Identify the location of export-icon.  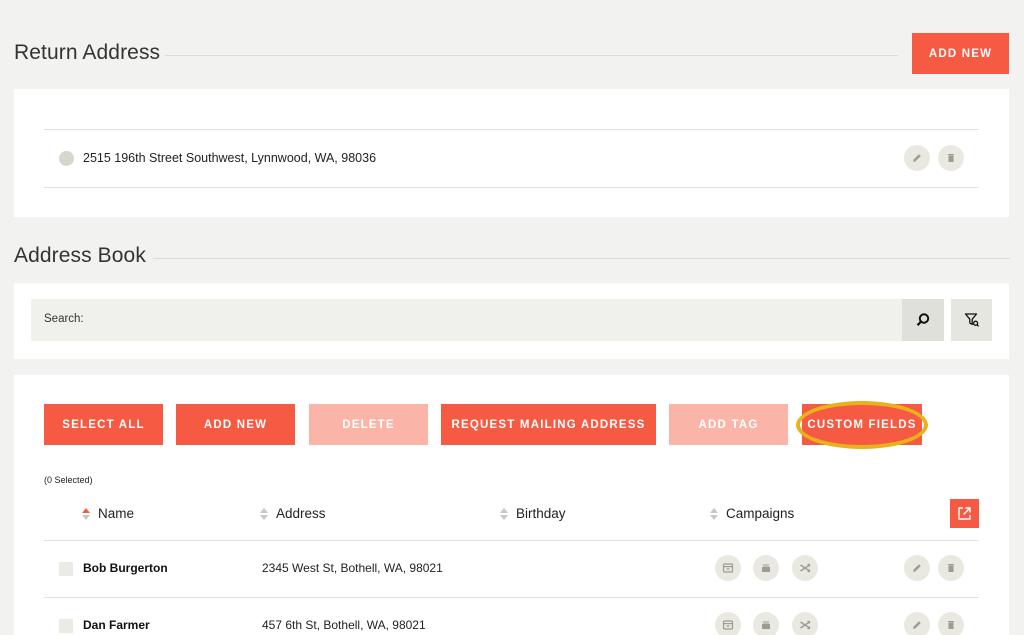
(964, 513).